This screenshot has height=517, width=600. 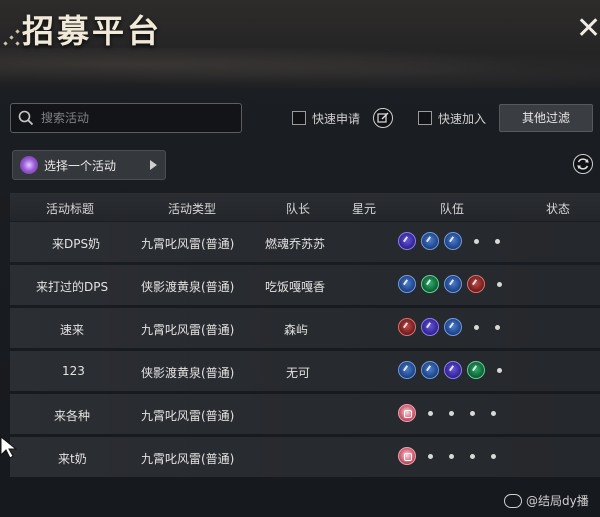 I want to click on header-team: 队伍, so click(x=452, y=208).